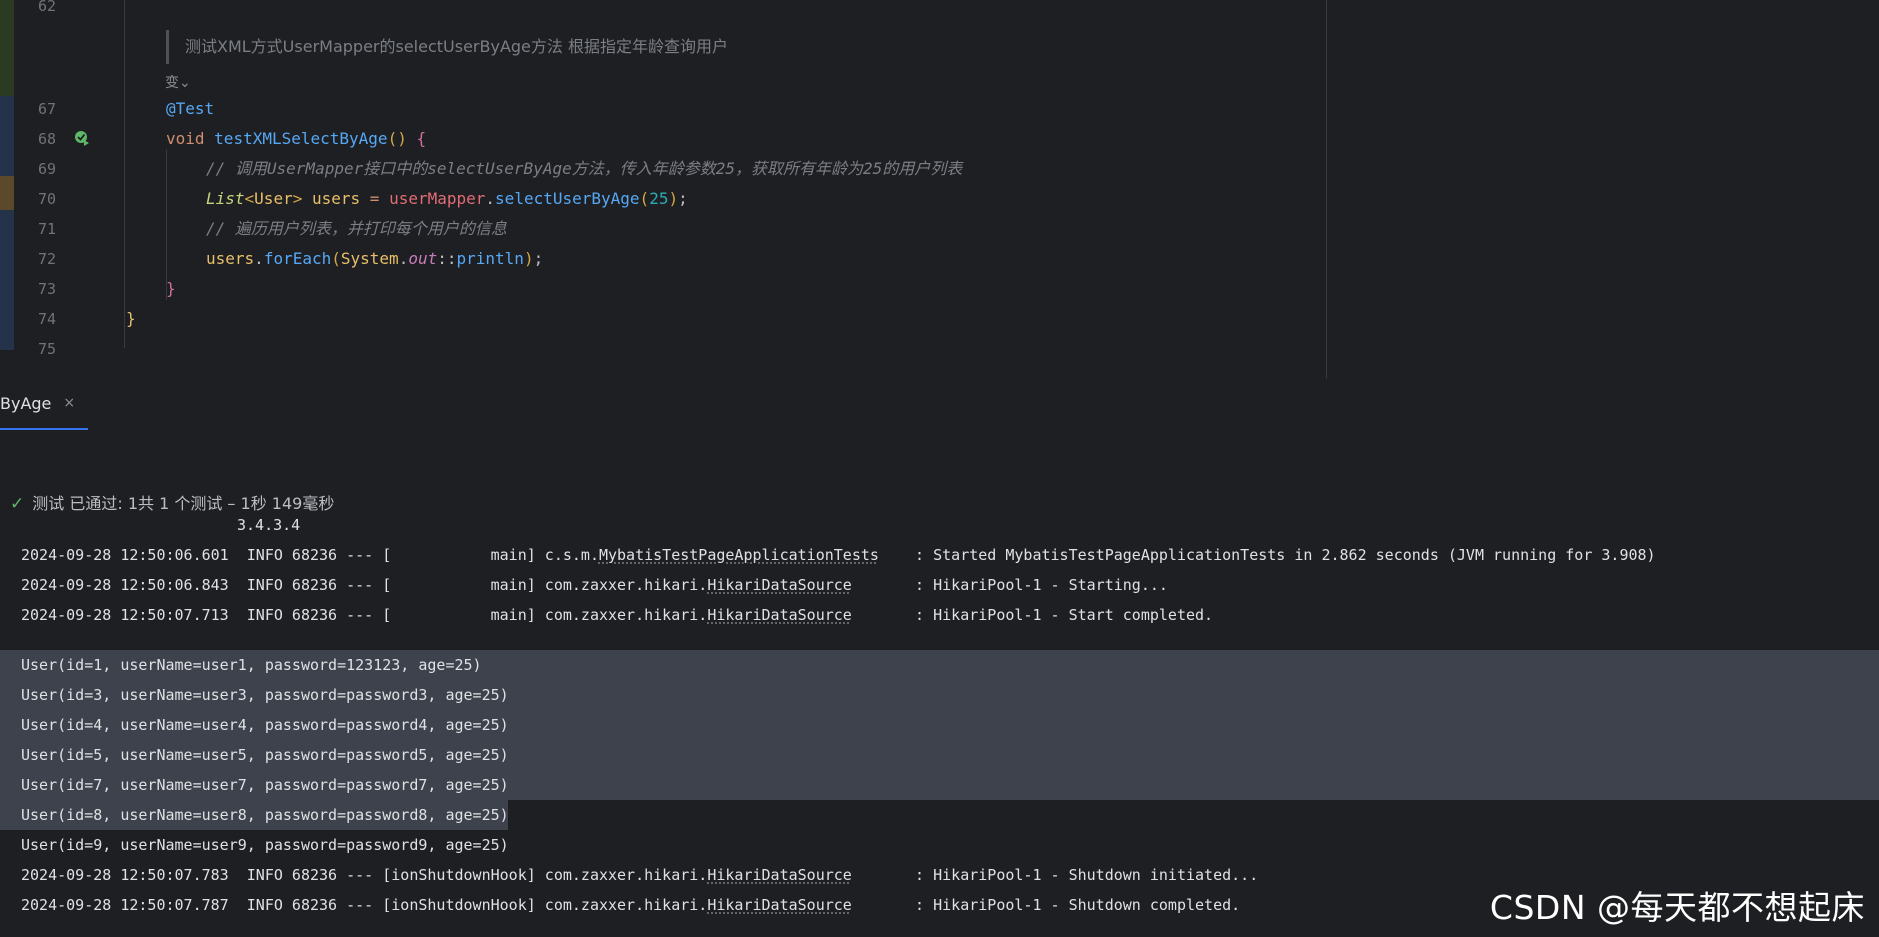 This screenshot has height=937, width=1879. I want to click on indent-guide, so click(124, 174).